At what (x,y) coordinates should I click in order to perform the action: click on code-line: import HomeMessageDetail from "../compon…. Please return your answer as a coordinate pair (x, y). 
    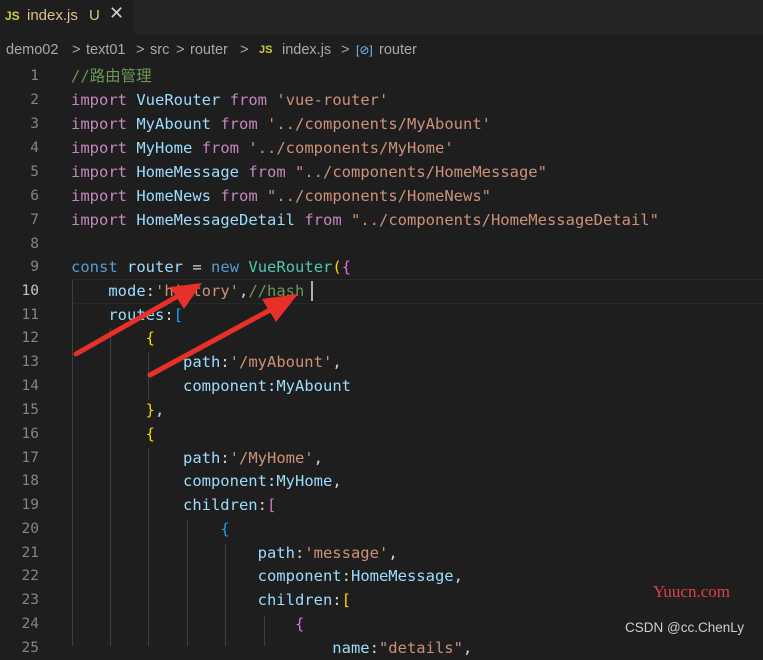
    Looking at the image, I should click on (365, 220).